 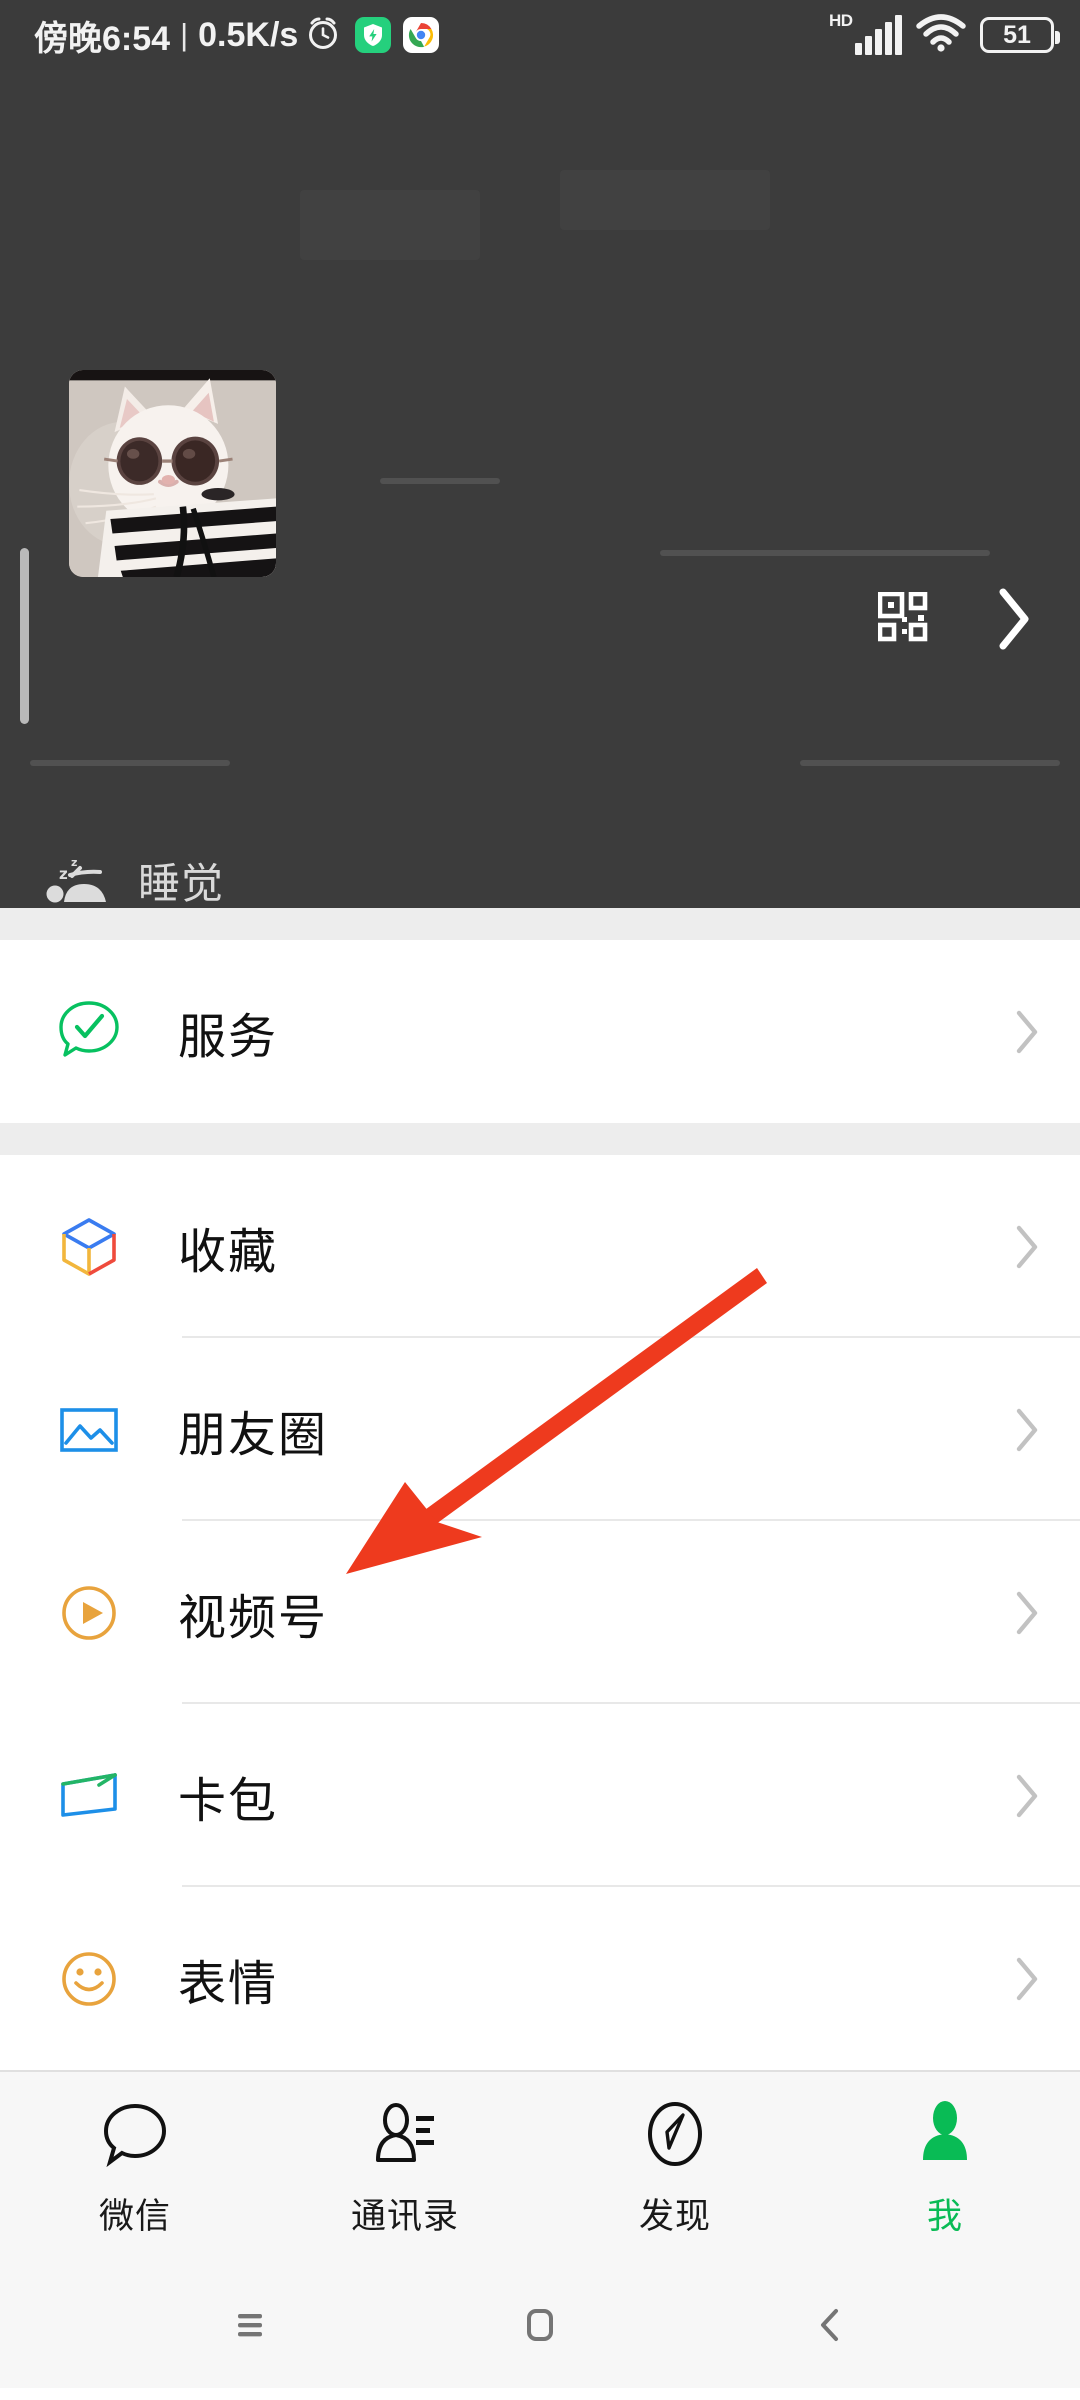 What do you see at coordinates (102, 38) in the screenshot?
I see `status-bar-time: 傍晚6:54` at bounding box center [102, 38].